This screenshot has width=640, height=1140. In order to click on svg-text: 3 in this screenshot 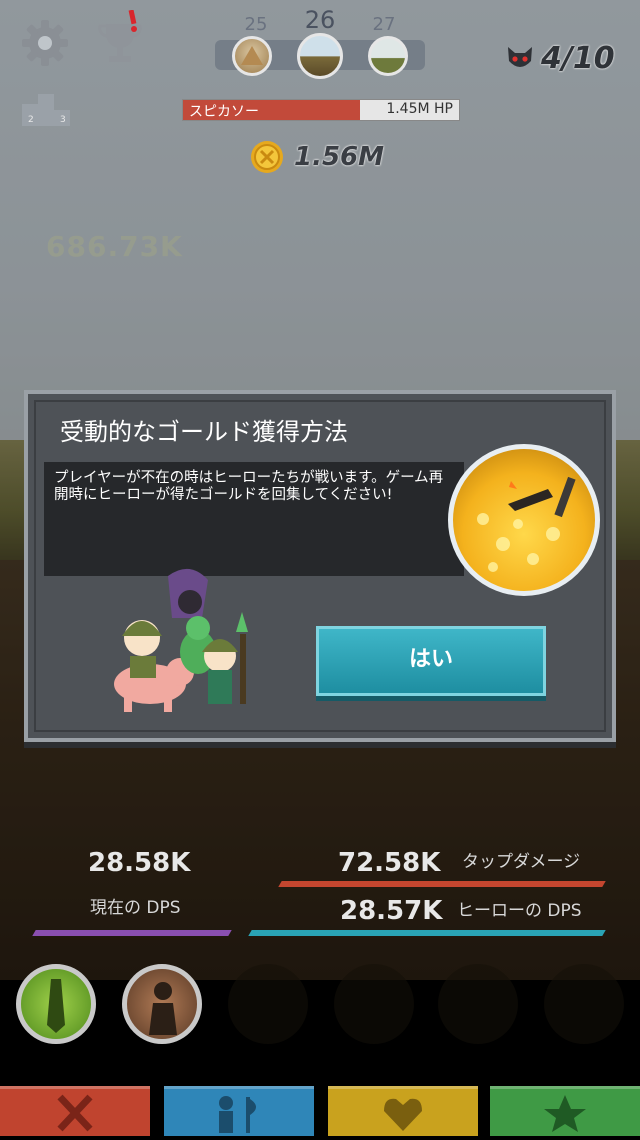, I will do `click(63, 120)`.